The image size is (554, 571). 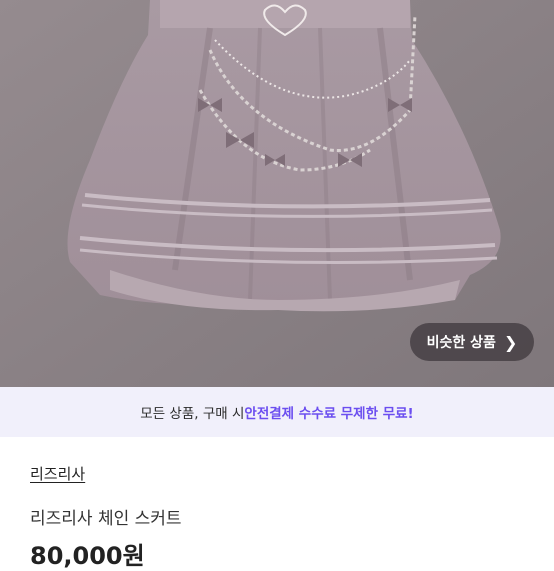 I want to click on promo-banner-prefix: 모든 상품, 구매 시, so click(x=192, y=414).